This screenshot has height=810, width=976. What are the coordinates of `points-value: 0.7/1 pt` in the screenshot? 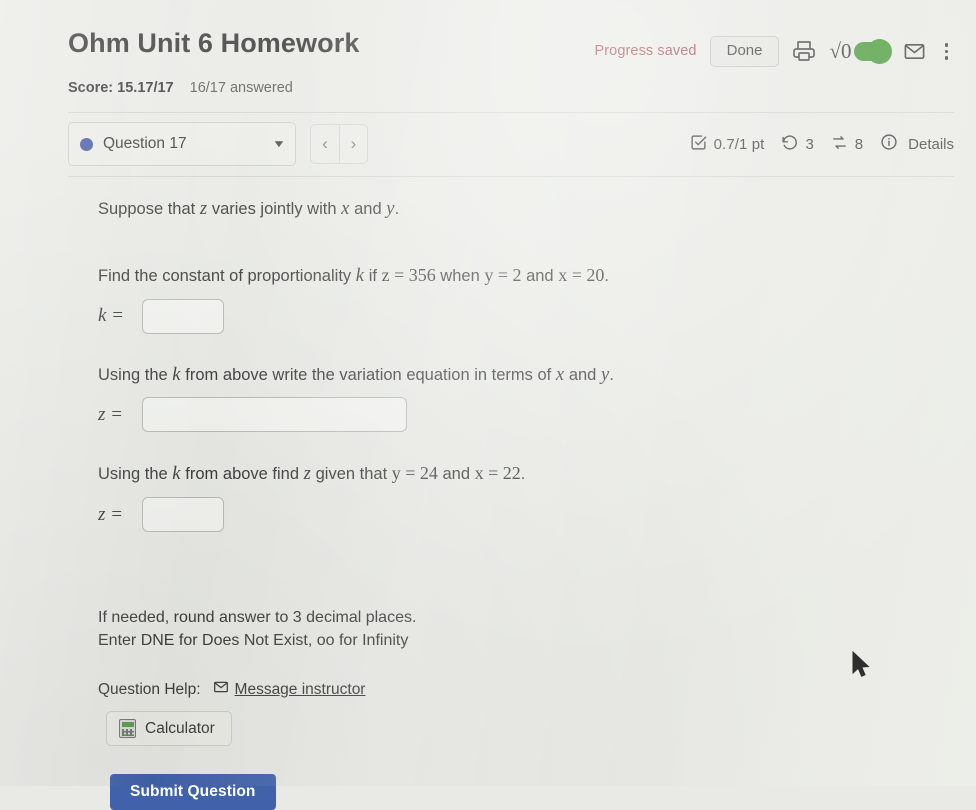 It's located at (739, 144).